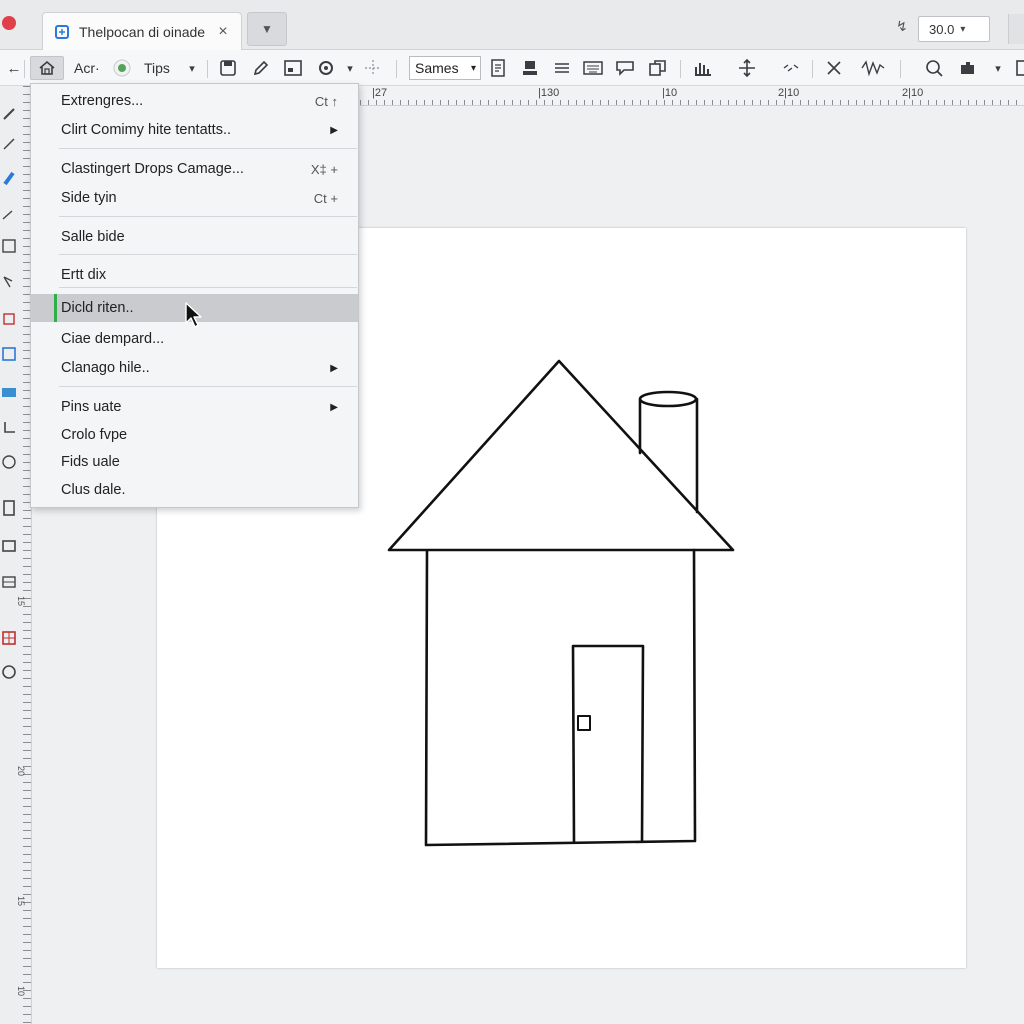 The image size is (1024, 1024). What do you see at coordinates (21, 601) in the screenshot?
I see `ruler-label: 15` at bounding box center [21, 601].